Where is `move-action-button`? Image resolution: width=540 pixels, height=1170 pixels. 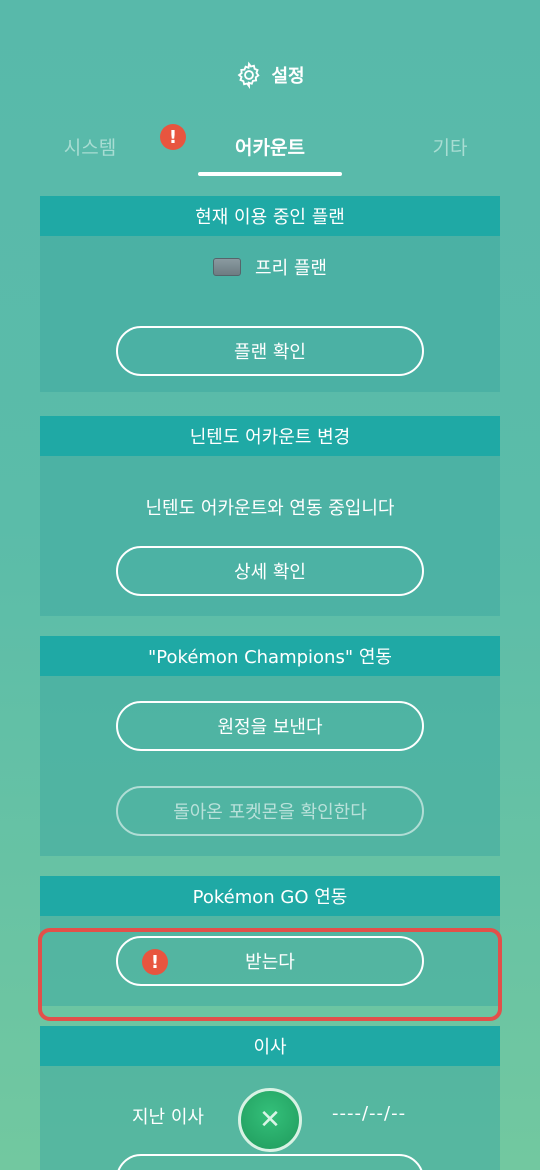 move-action-button is located at coordinates (270, 1162).